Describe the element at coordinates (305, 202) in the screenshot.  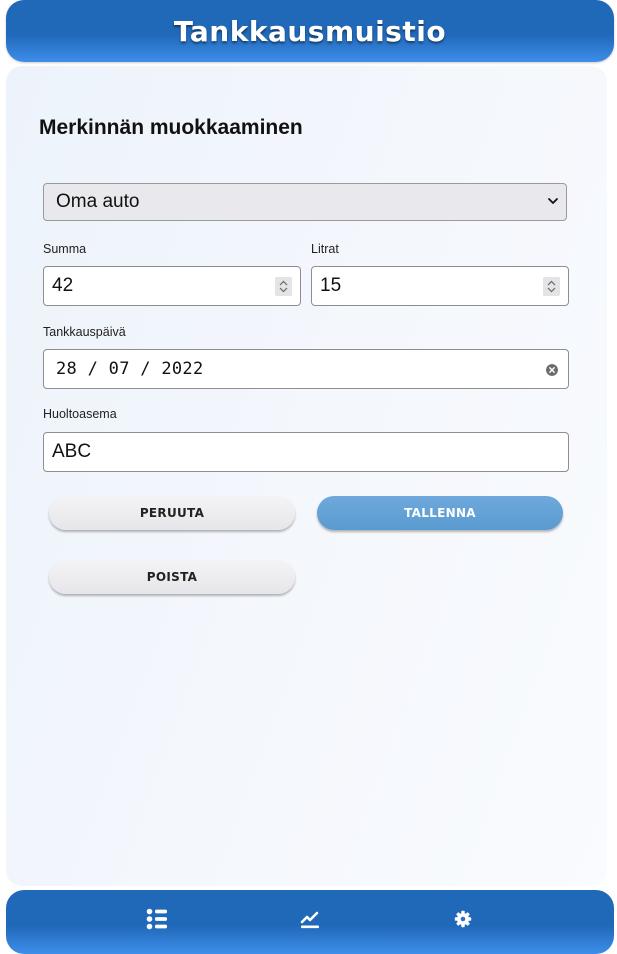
I see `vehicle-select: Oma auto` at that location.